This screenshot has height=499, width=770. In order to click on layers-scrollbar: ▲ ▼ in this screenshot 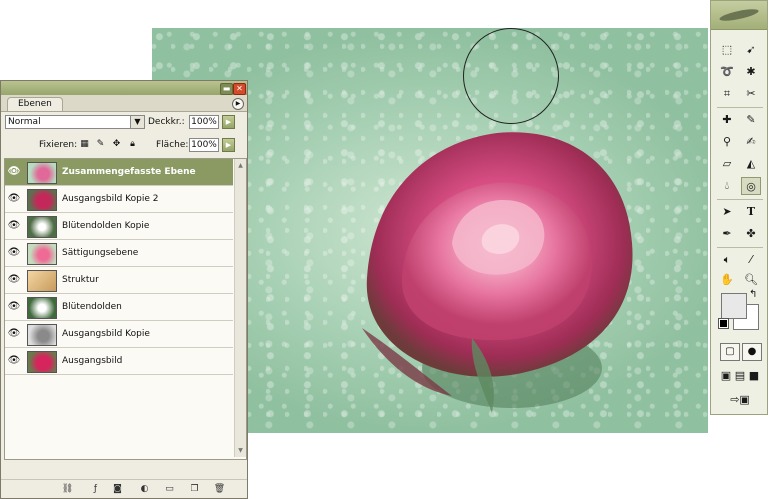, I will do `click(240, 308)`.